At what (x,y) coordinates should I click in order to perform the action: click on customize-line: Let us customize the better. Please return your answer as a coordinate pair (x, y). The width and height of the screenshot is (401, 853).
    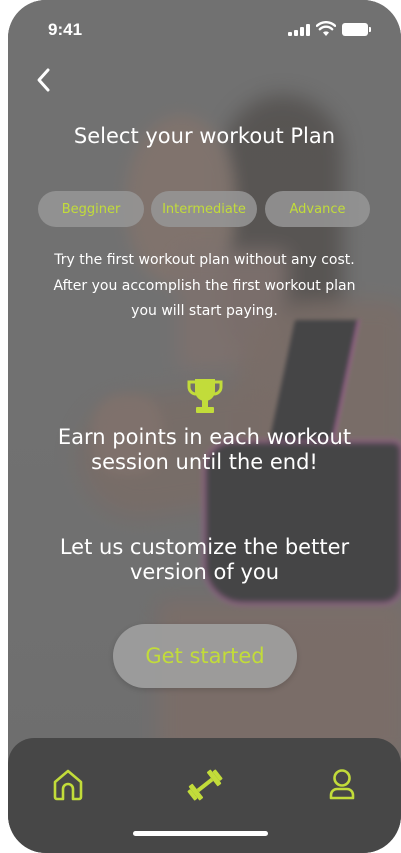
    Looking at the image, I should click on (204, 547).